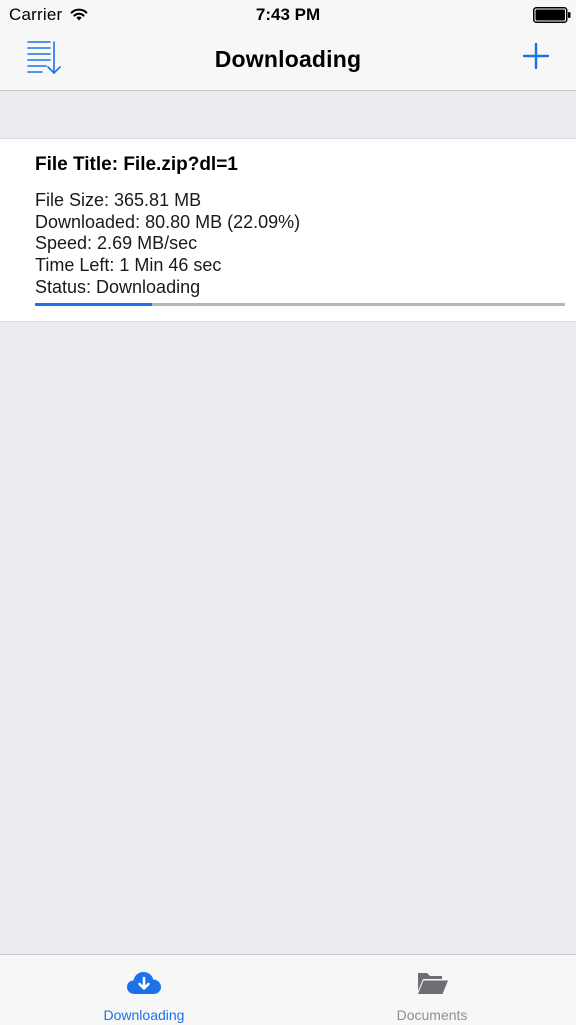 The width and height of the screenshot is (576, 1025). Describe the element at coordinates (433, 983) in the screenshot. I see `folder-icon` at that location.